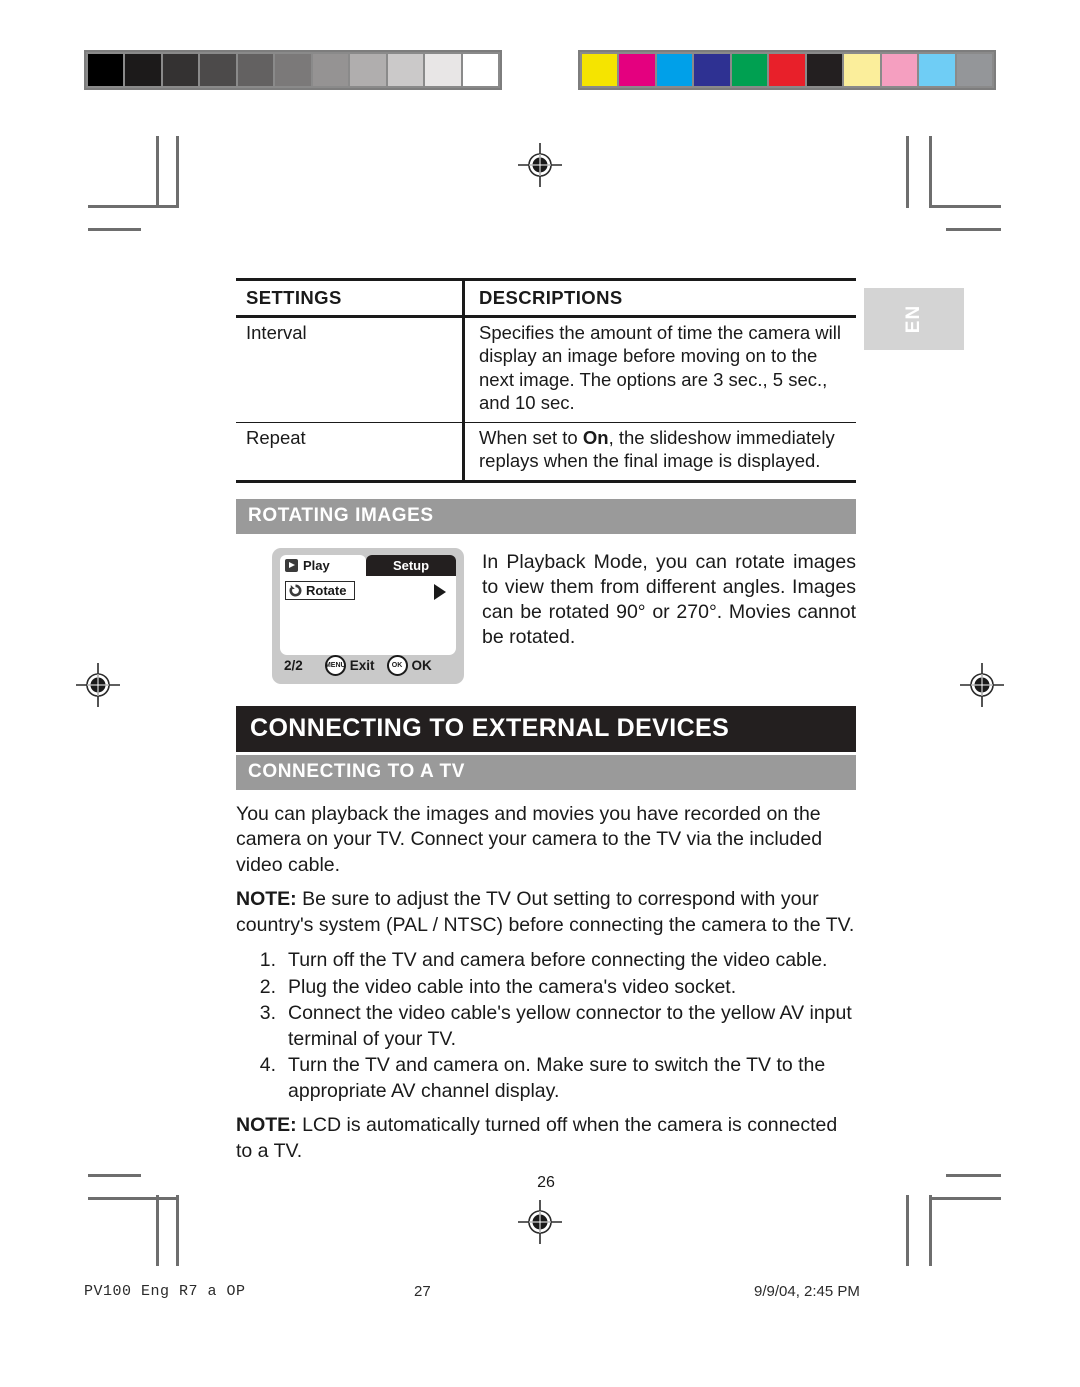 The image size is (1080, 1387). Describe the element at coordinates (267, 1013) in the screenshot. I see `step-number: 3.` at that location.